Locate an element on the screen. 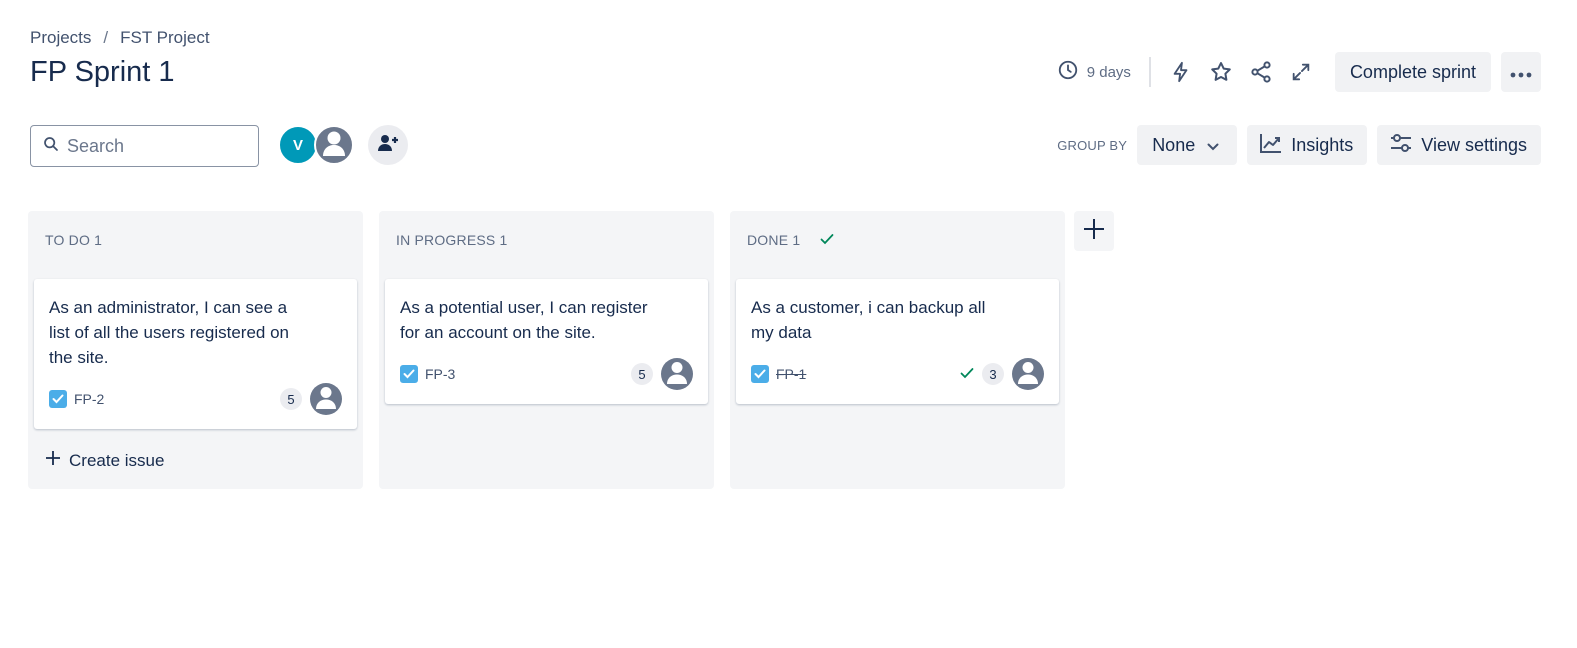  column-title: DONE 1 is located at coordinates (774, 240).